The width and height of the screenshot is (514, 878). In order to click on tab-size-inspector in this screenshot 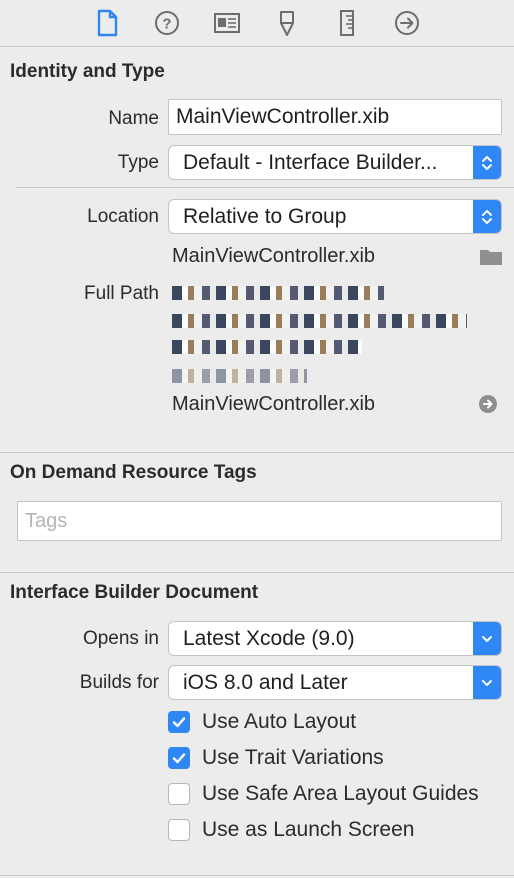, I will do `click(347, 23)`.